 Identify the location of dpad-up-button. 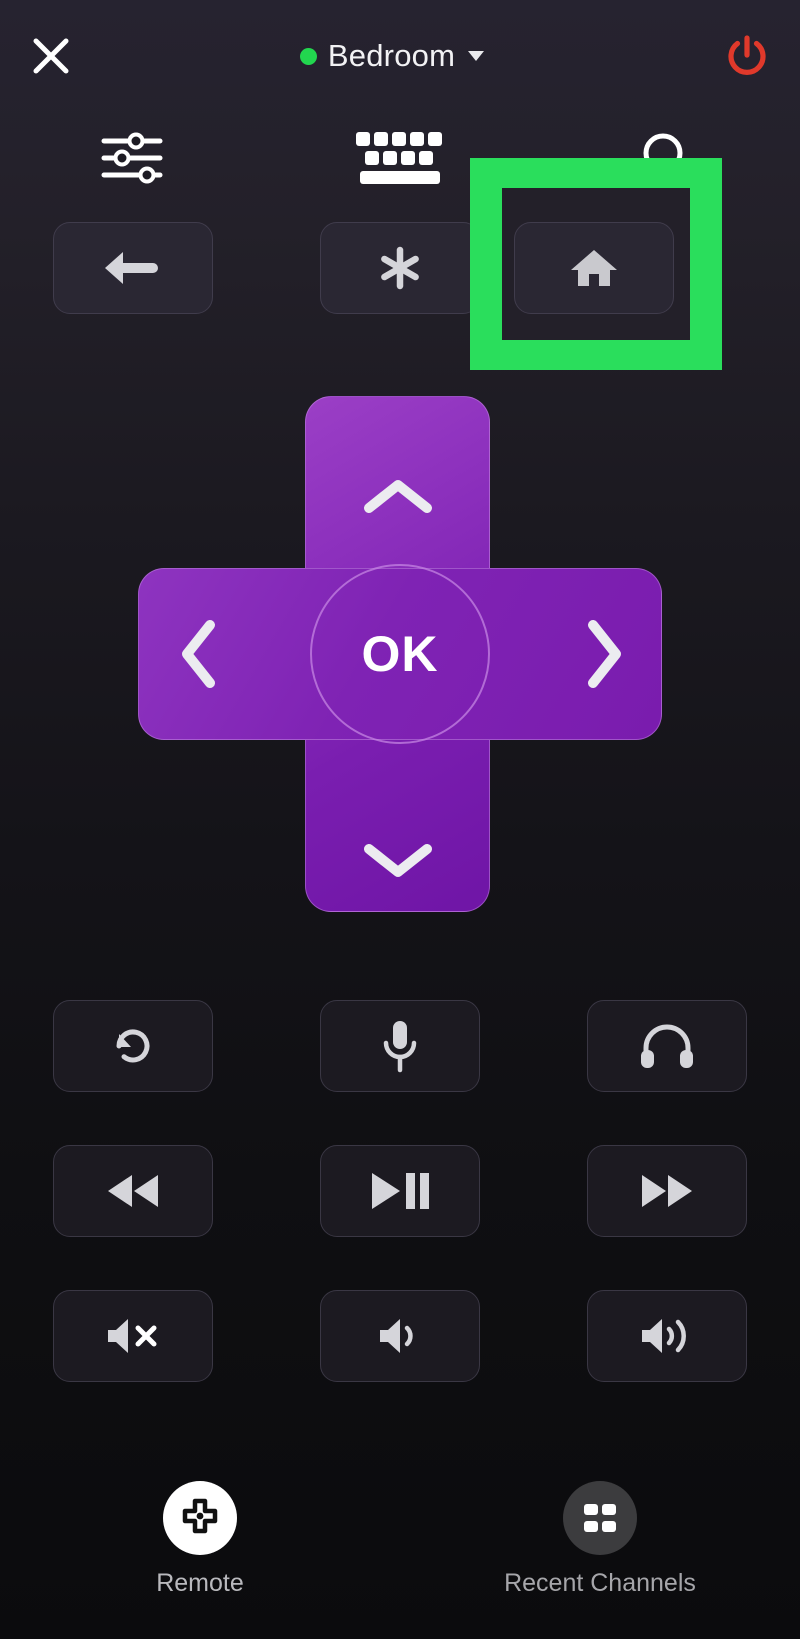
(397, 480).